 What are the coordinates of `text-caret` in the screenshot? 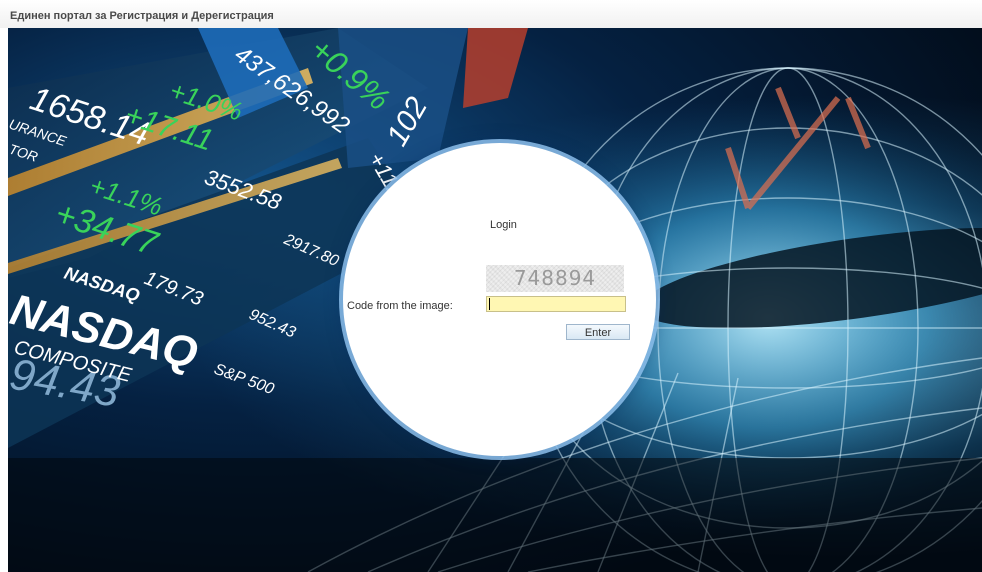 It's located at (489, 304).